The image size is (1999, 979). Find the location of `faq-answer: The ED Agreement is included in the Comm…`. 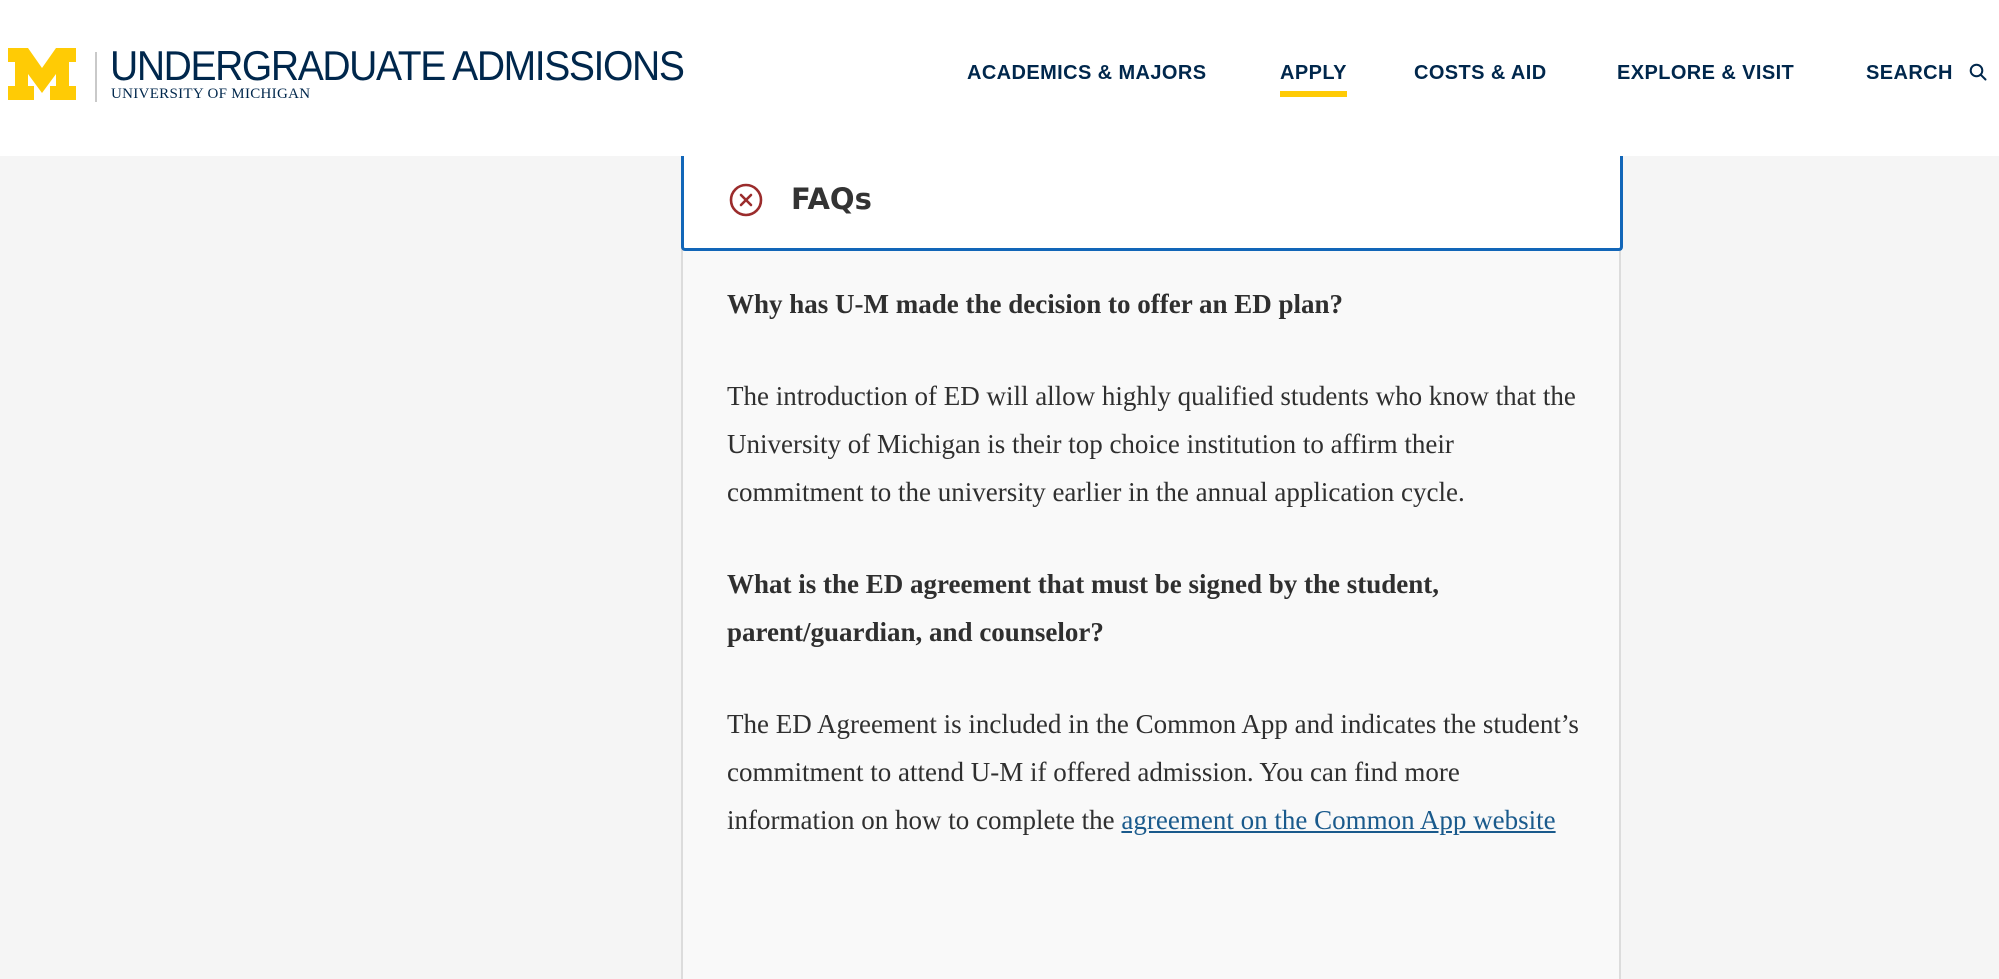

faq-answer: The ED Agreement is included in the Comm… is located at coordinates (1157, 772).